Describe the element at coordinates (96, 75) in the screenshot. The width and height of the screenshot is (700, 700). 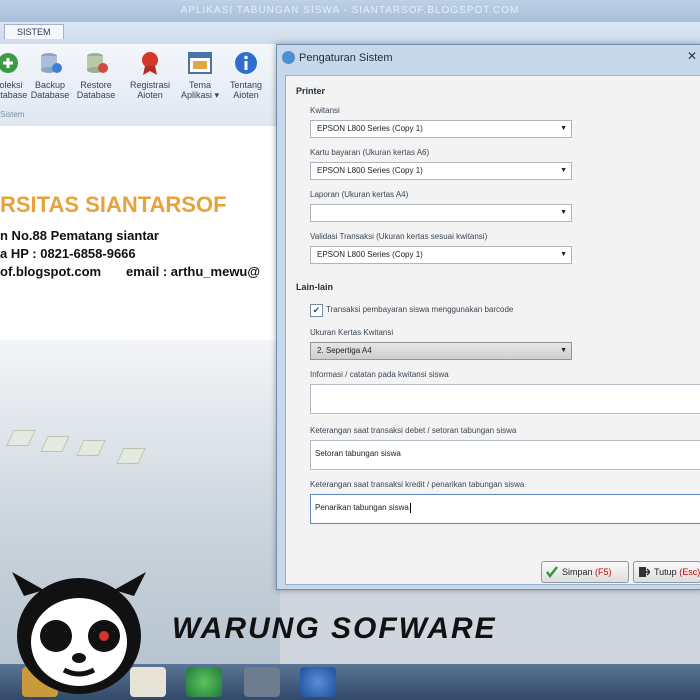
I see `restore-database-button: Restore Database` at that location.